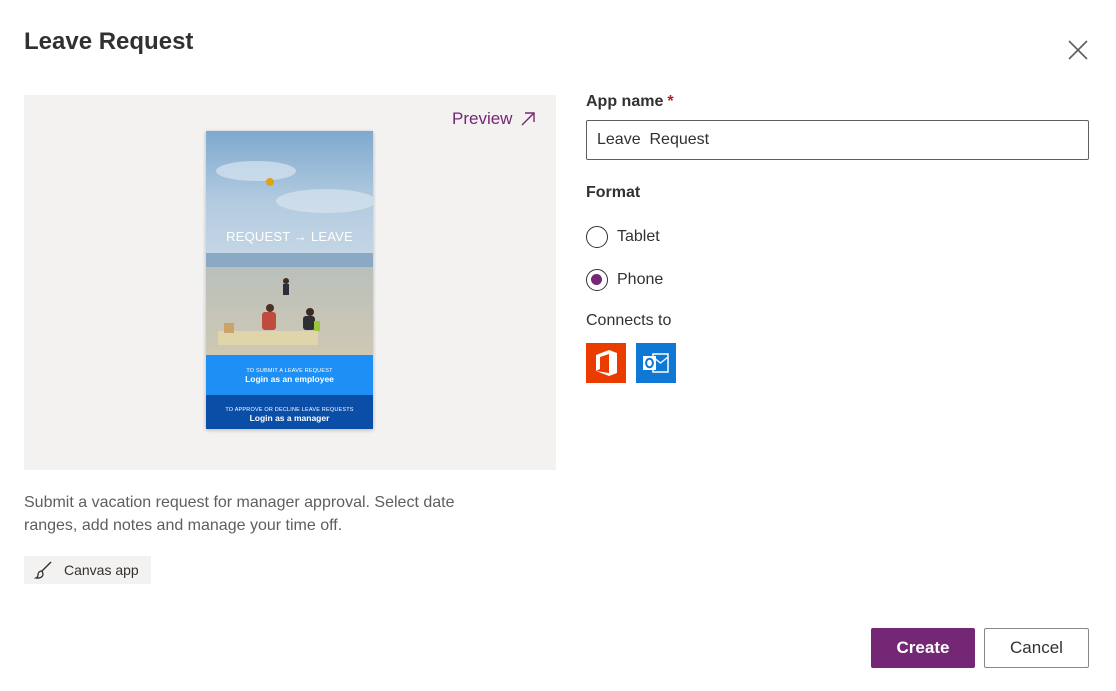 Image resolution: width=1116 pixels, height=691 pixels. What do you see at coordinates (923, 648) in the screenshot?
I see `create-button: Create` at bounding box center [923, 648].